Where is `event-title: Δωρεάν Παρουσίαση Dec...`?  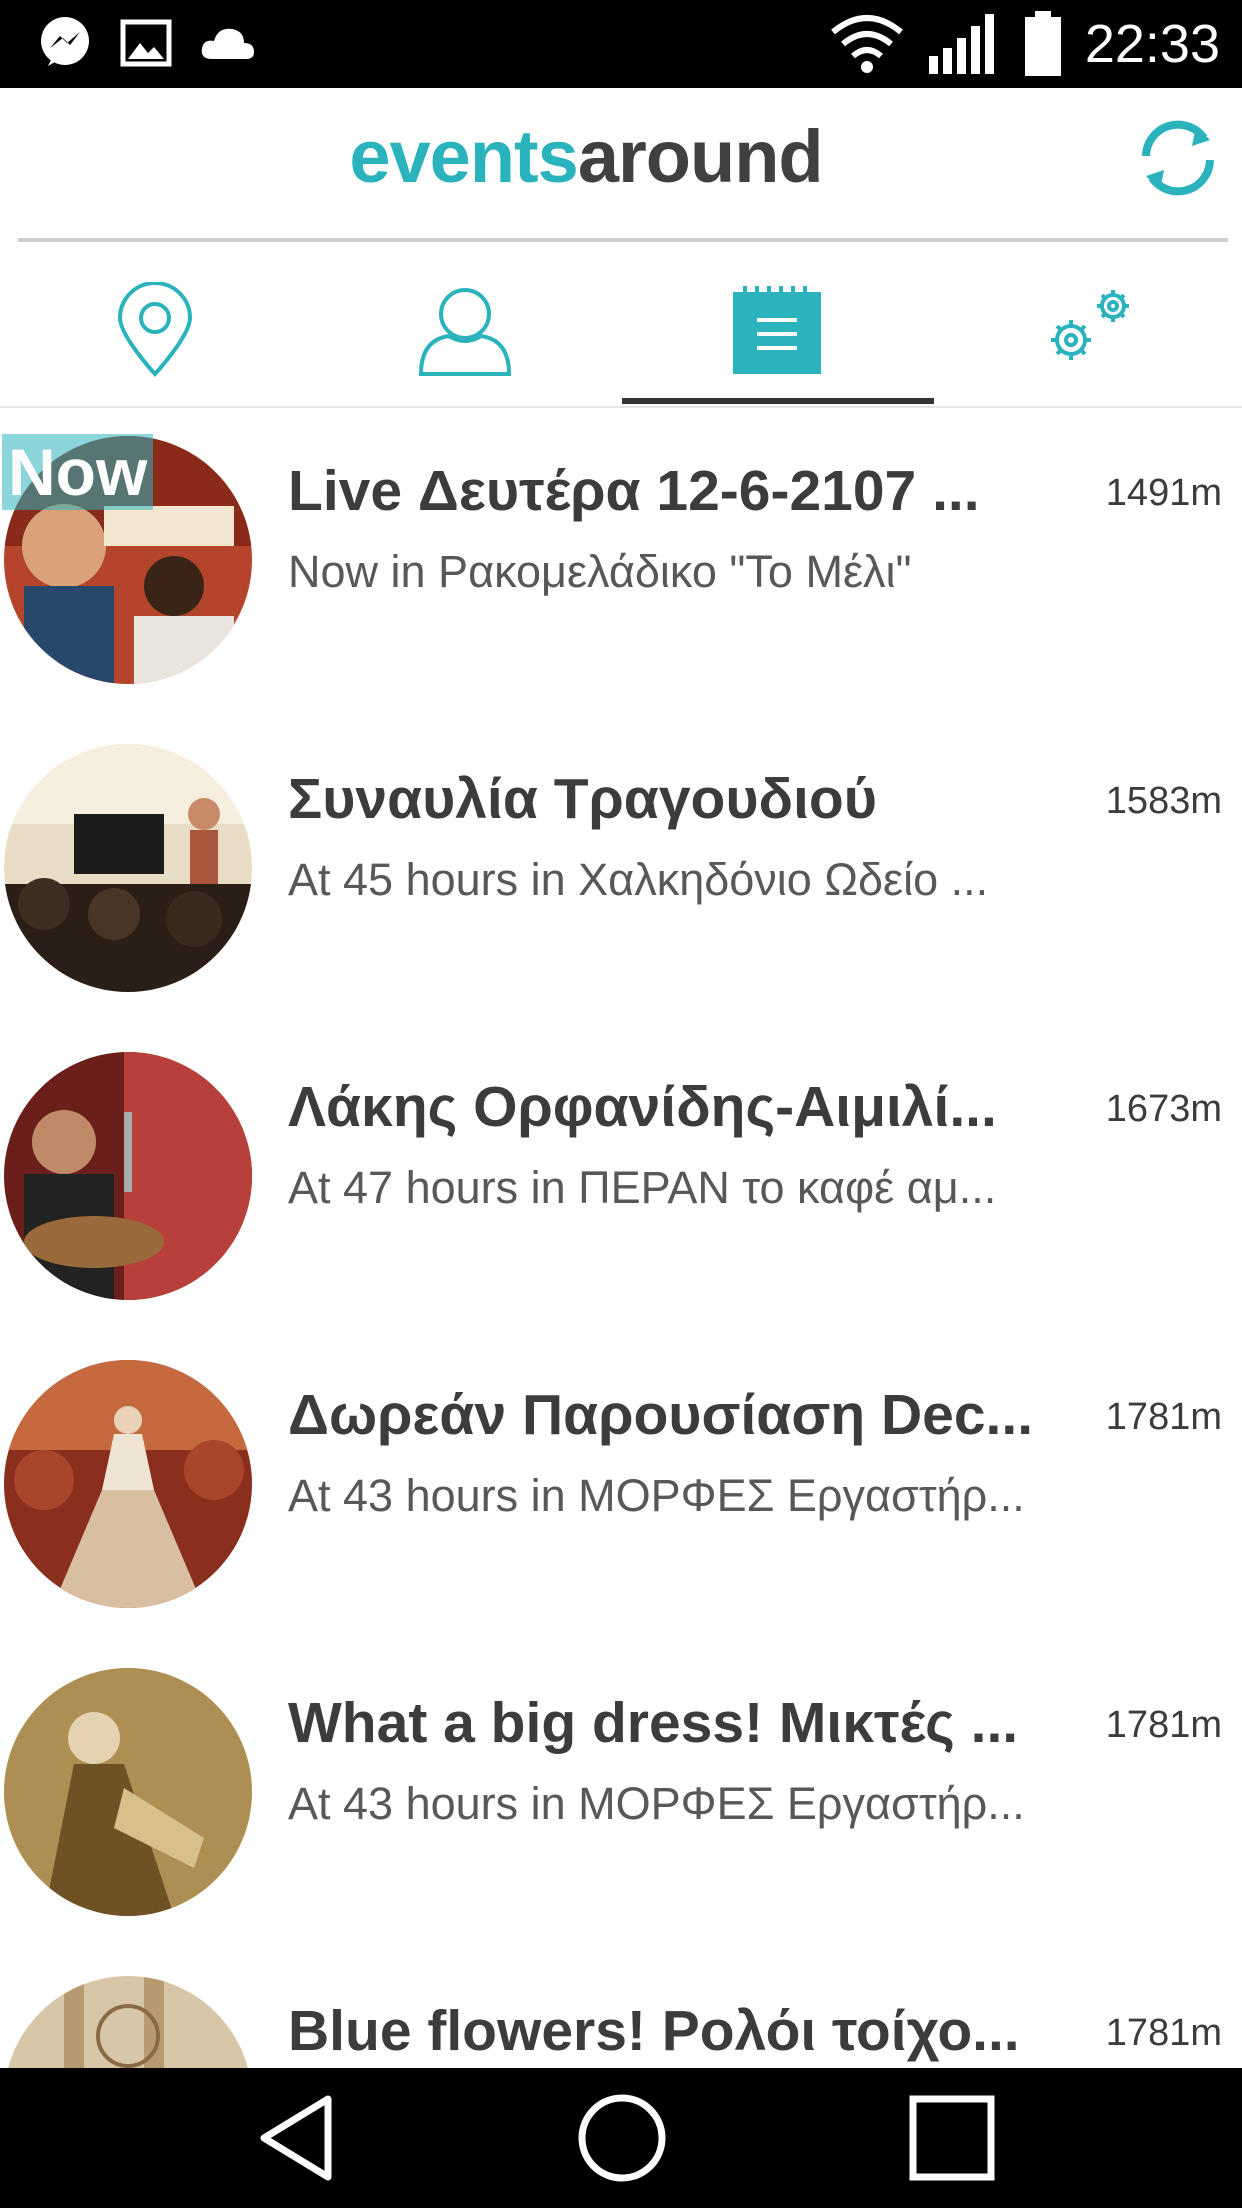 event-title: Δωρεάν Παρουσίαση Dec... is located at coordinates (661, 1415).